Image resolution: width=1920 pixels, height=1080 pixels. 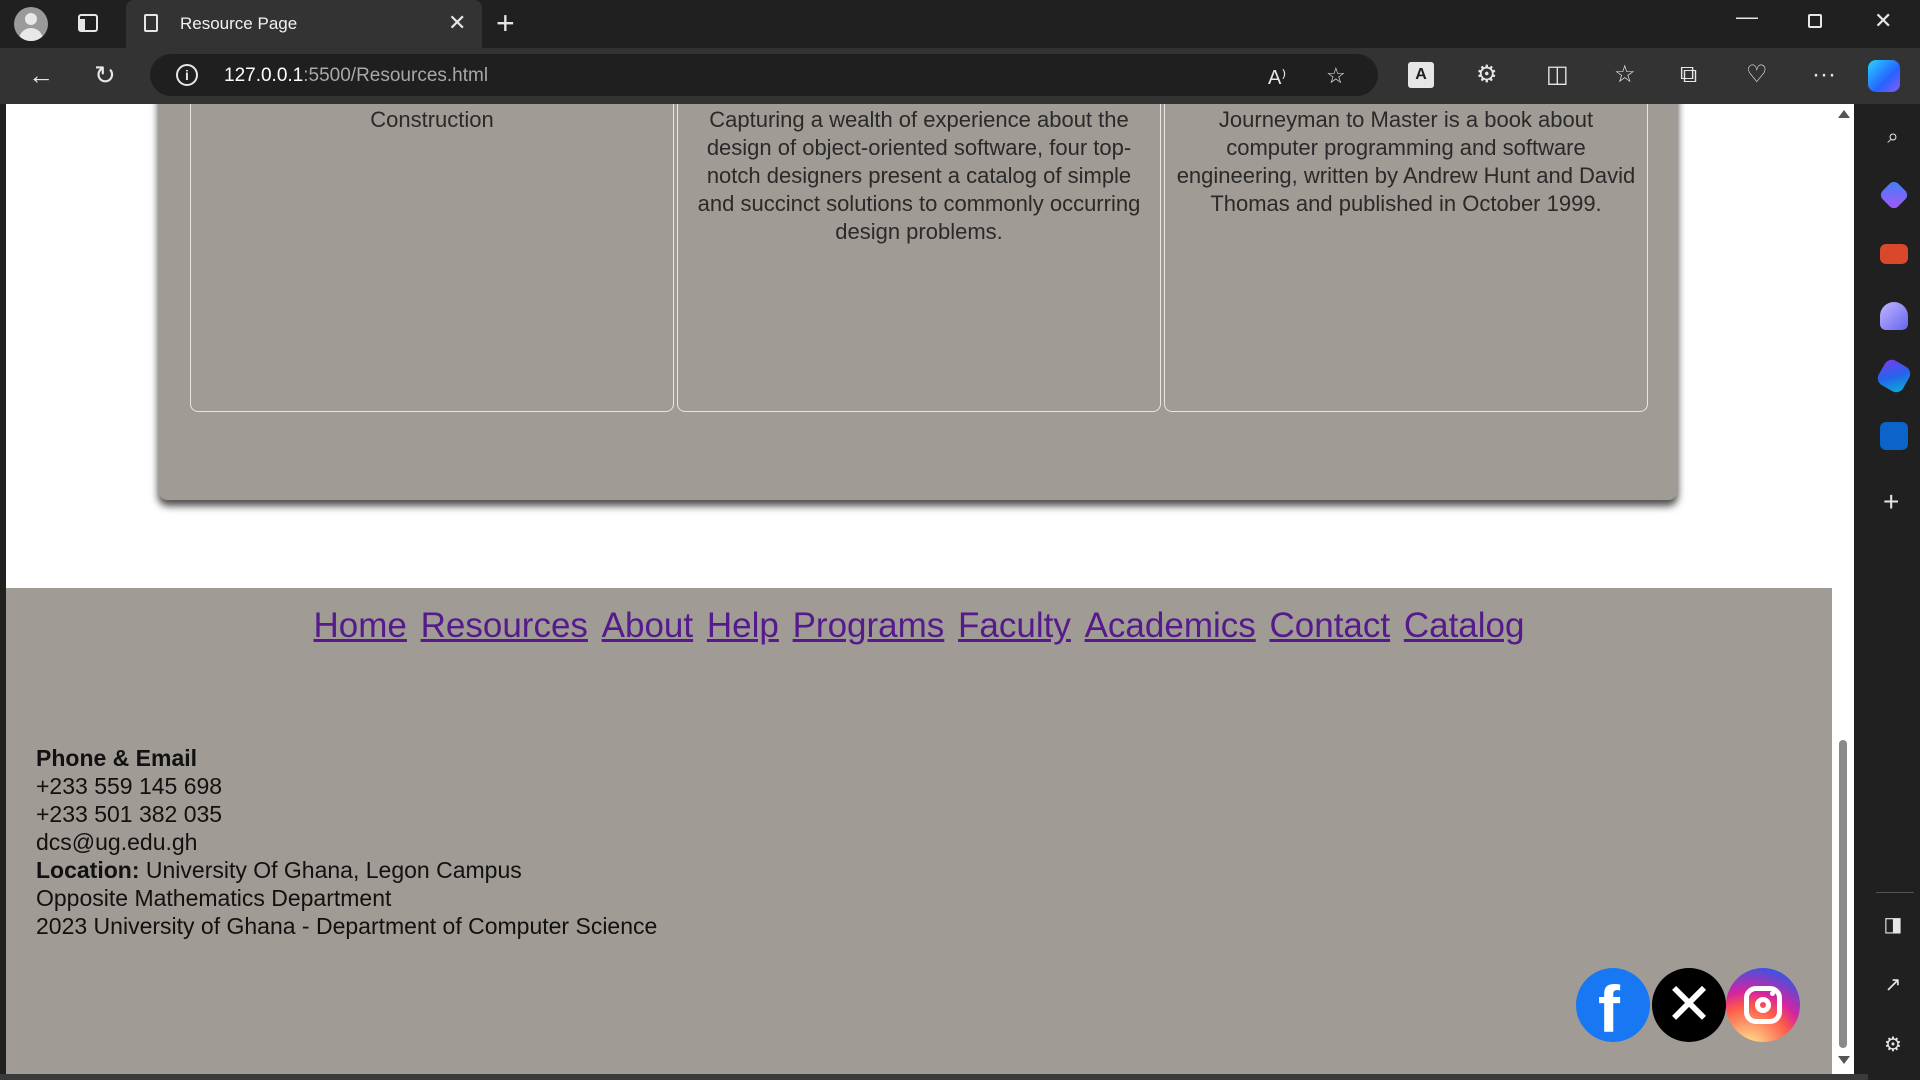 I want to click on refresh-icon: ↻, so click(x=105, y=75).